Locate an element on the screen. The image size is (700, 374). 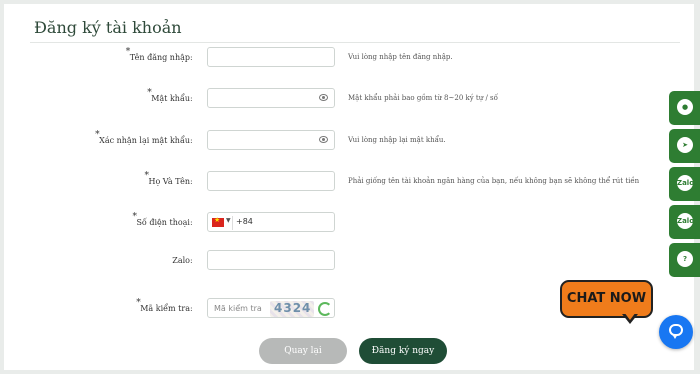
show-confirm-password-eye-icon is located at coordinates (323, 139).